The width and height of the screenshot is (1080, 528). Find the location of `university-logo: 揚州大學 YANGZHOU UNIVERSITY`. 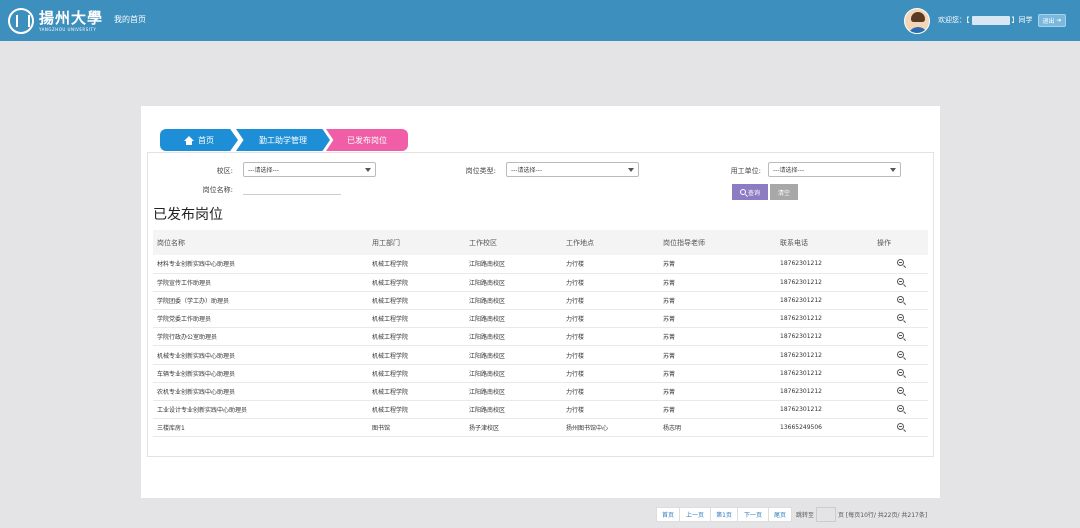

university-logo: 揚州大學 YANGZHOU UNIVERSITY is located at coordinates (55, 21).